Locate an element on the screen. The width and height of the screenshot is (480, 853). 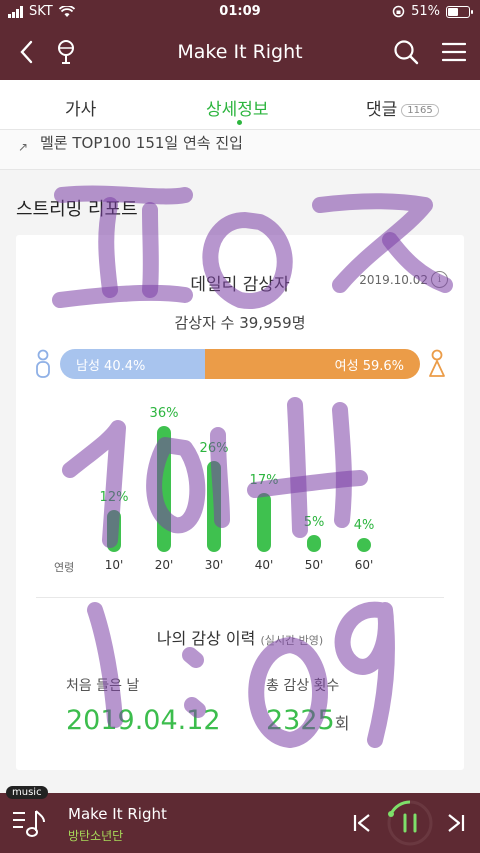
age-percent-label: 12% is located at coordinates (114, 497).